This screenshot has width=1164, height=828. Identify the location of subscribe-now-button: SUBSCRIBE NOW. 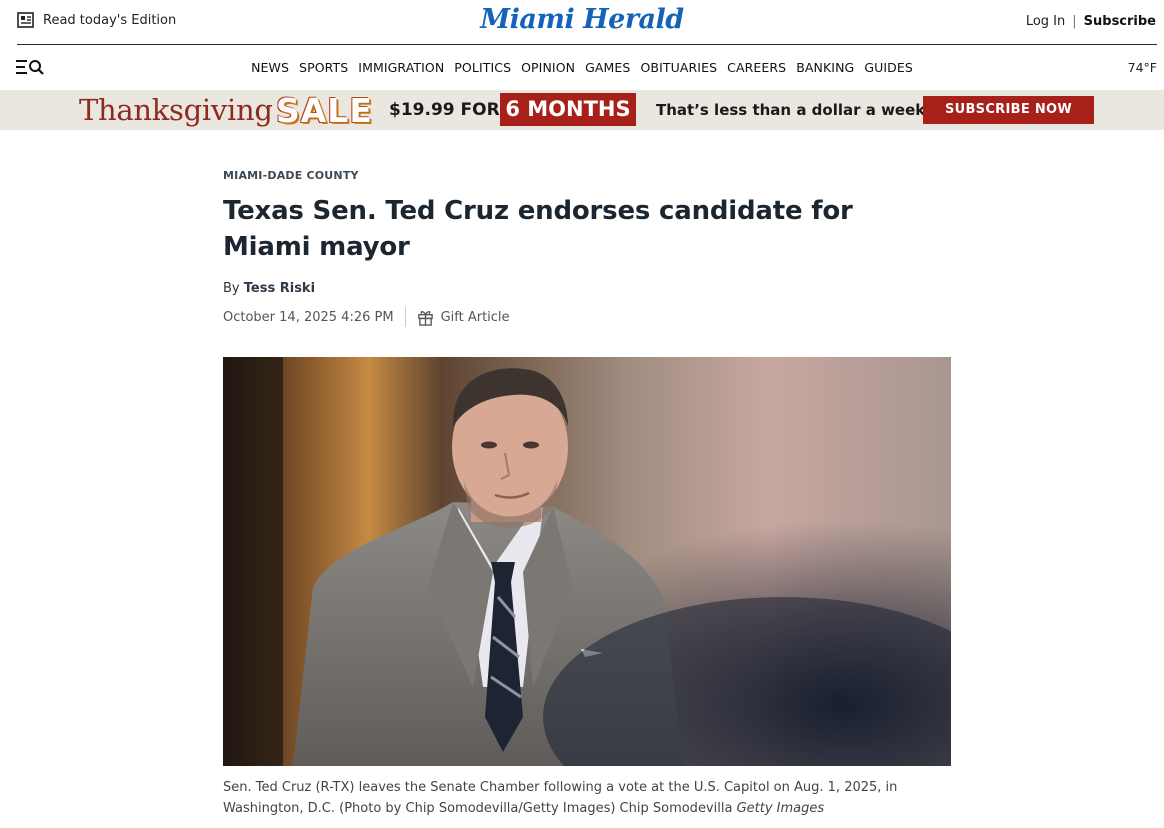
(1008, 110).